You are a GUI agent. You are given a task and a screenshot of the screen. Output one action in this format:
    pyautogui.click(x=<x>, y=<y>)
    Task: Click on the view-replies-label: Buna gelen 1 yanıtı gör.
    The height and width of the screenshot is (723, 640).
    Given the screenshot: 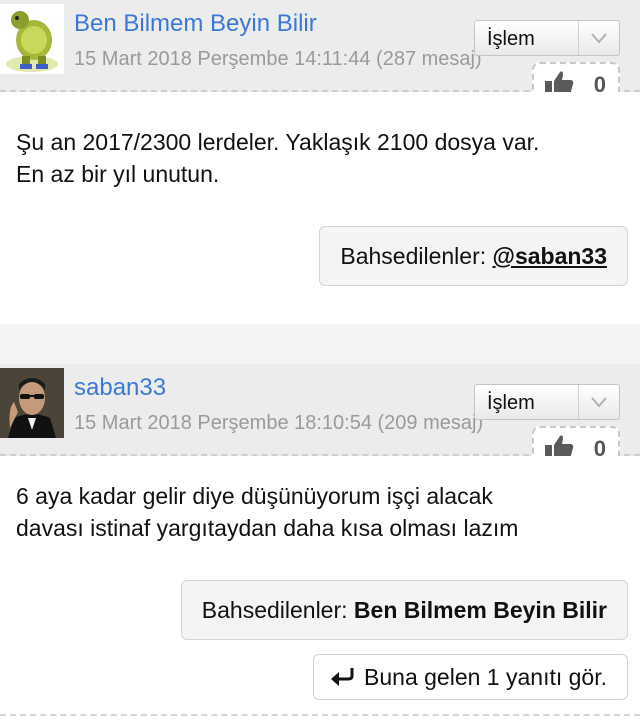 What is the action you would take?
    pyautogui.click(x=485, y=677)
    